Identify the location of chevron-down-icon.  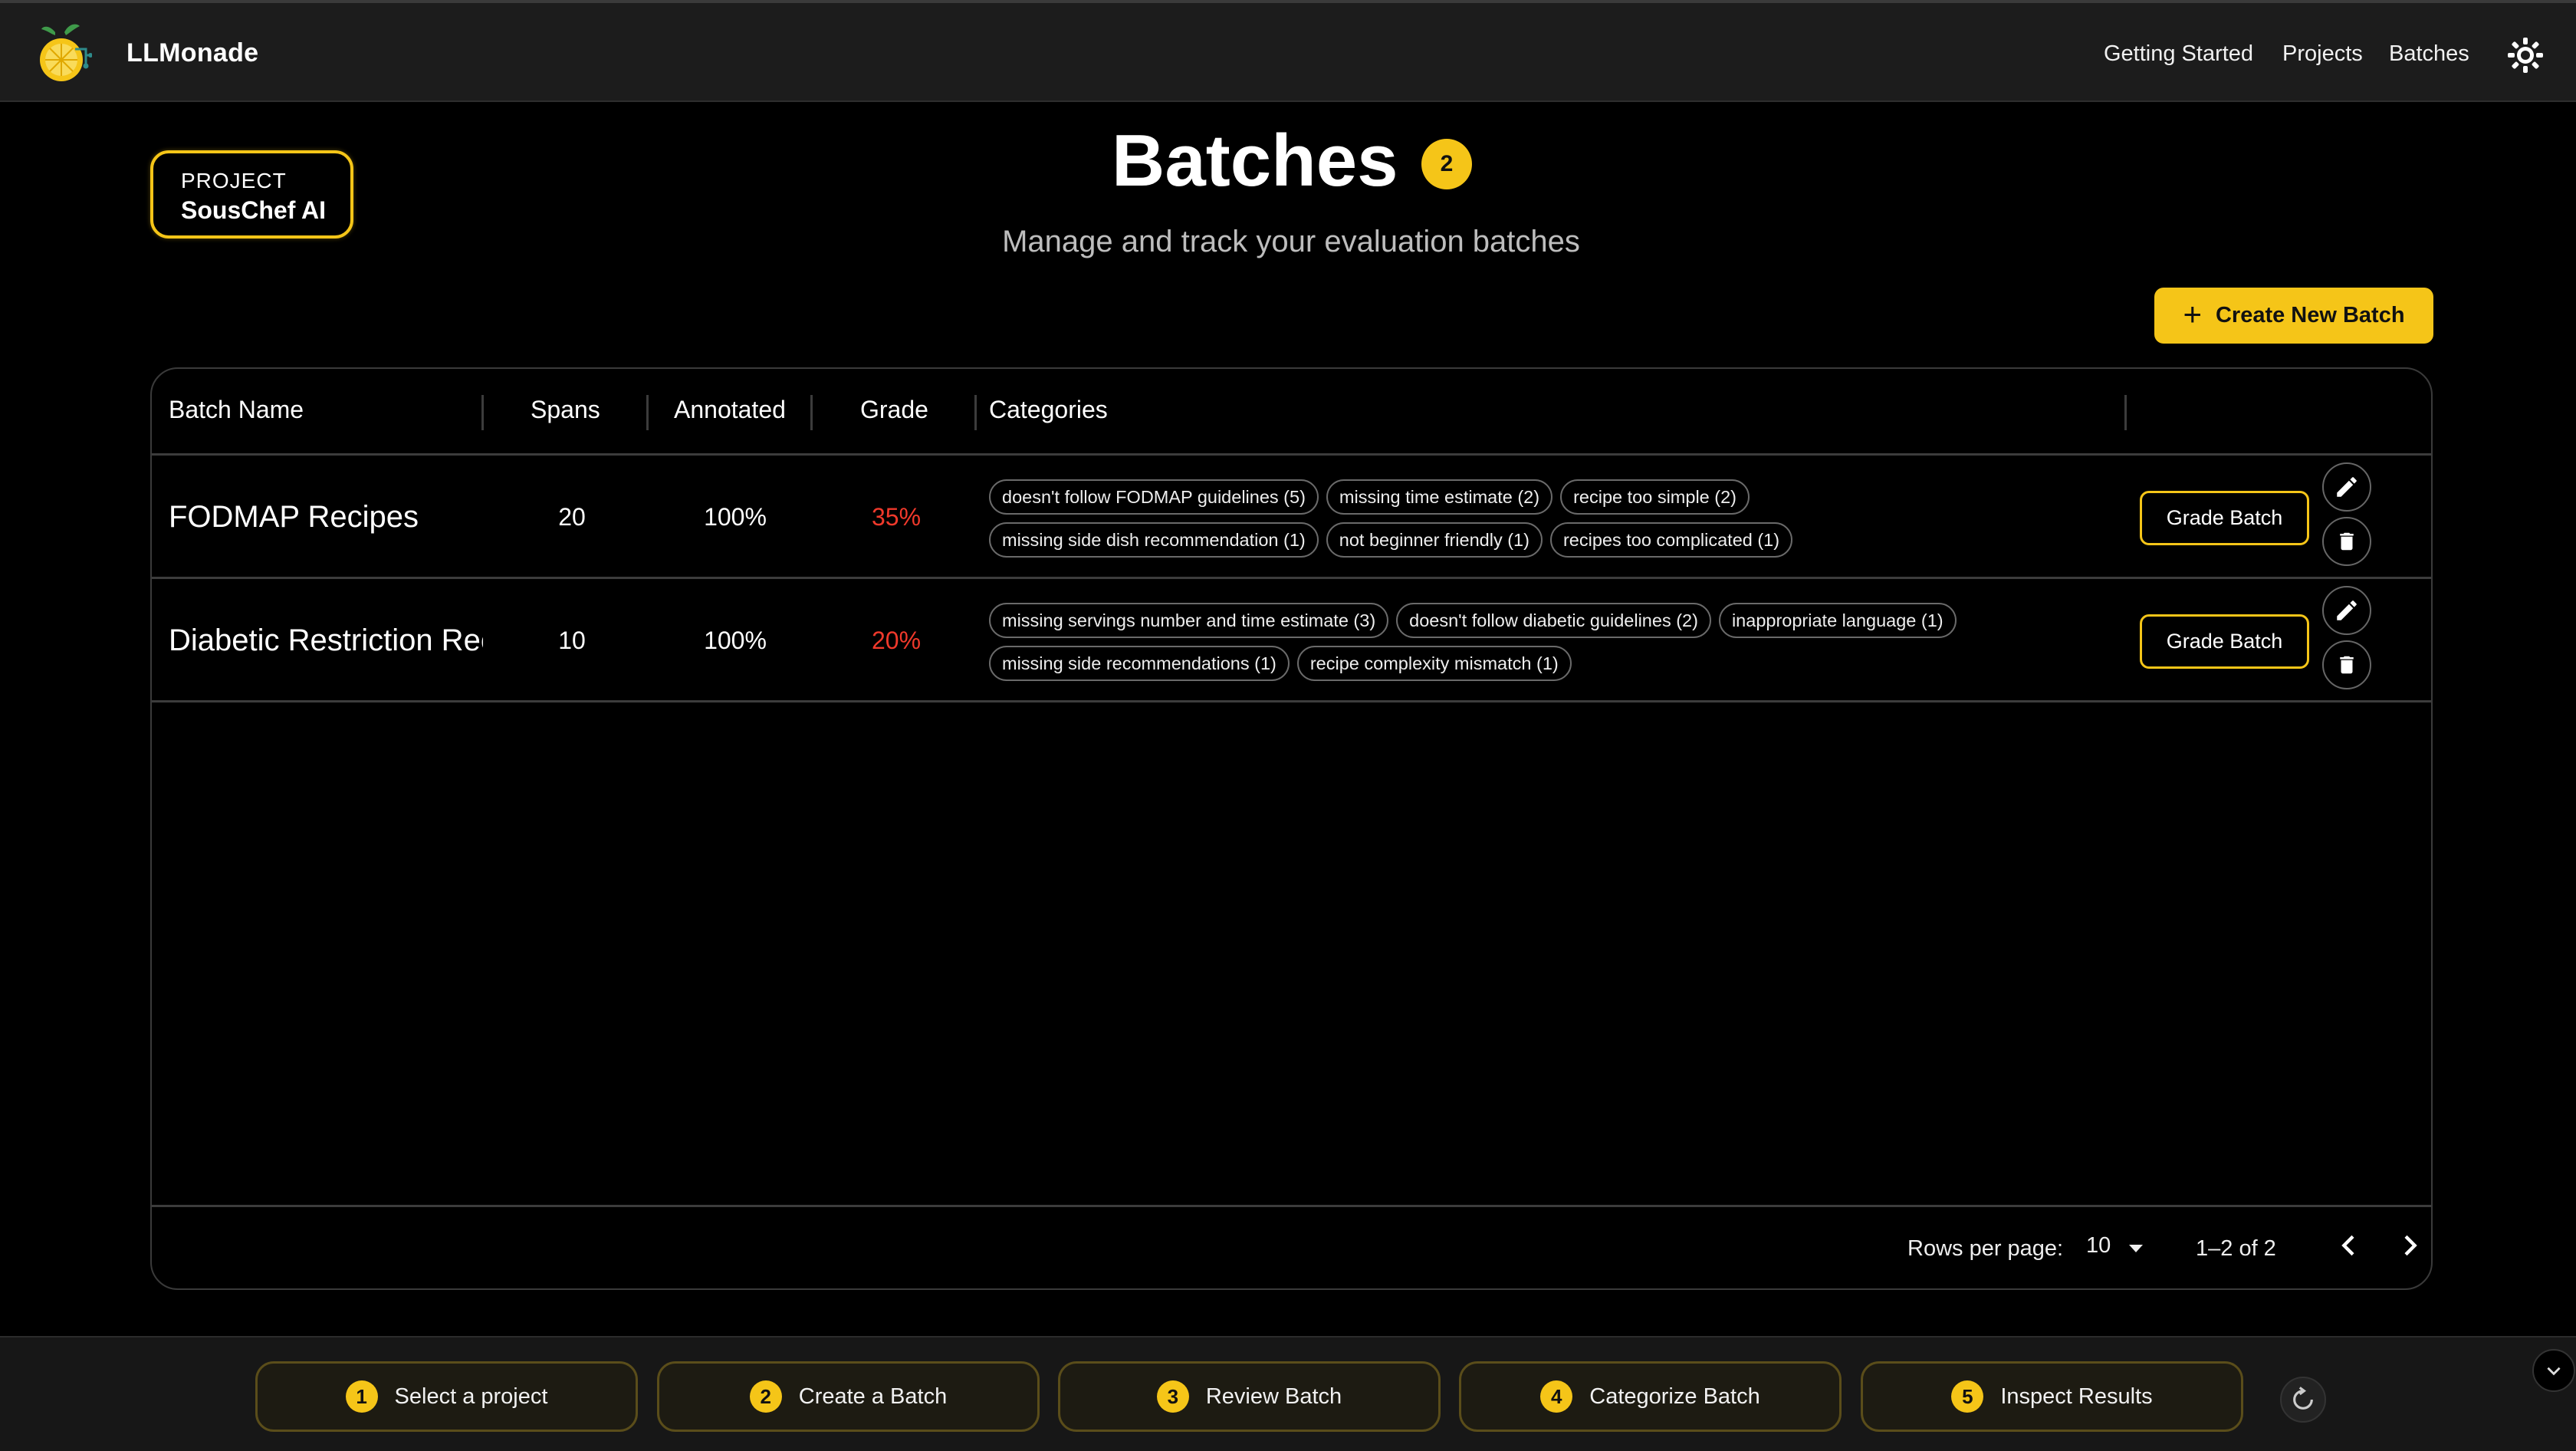
(2554, 1371).